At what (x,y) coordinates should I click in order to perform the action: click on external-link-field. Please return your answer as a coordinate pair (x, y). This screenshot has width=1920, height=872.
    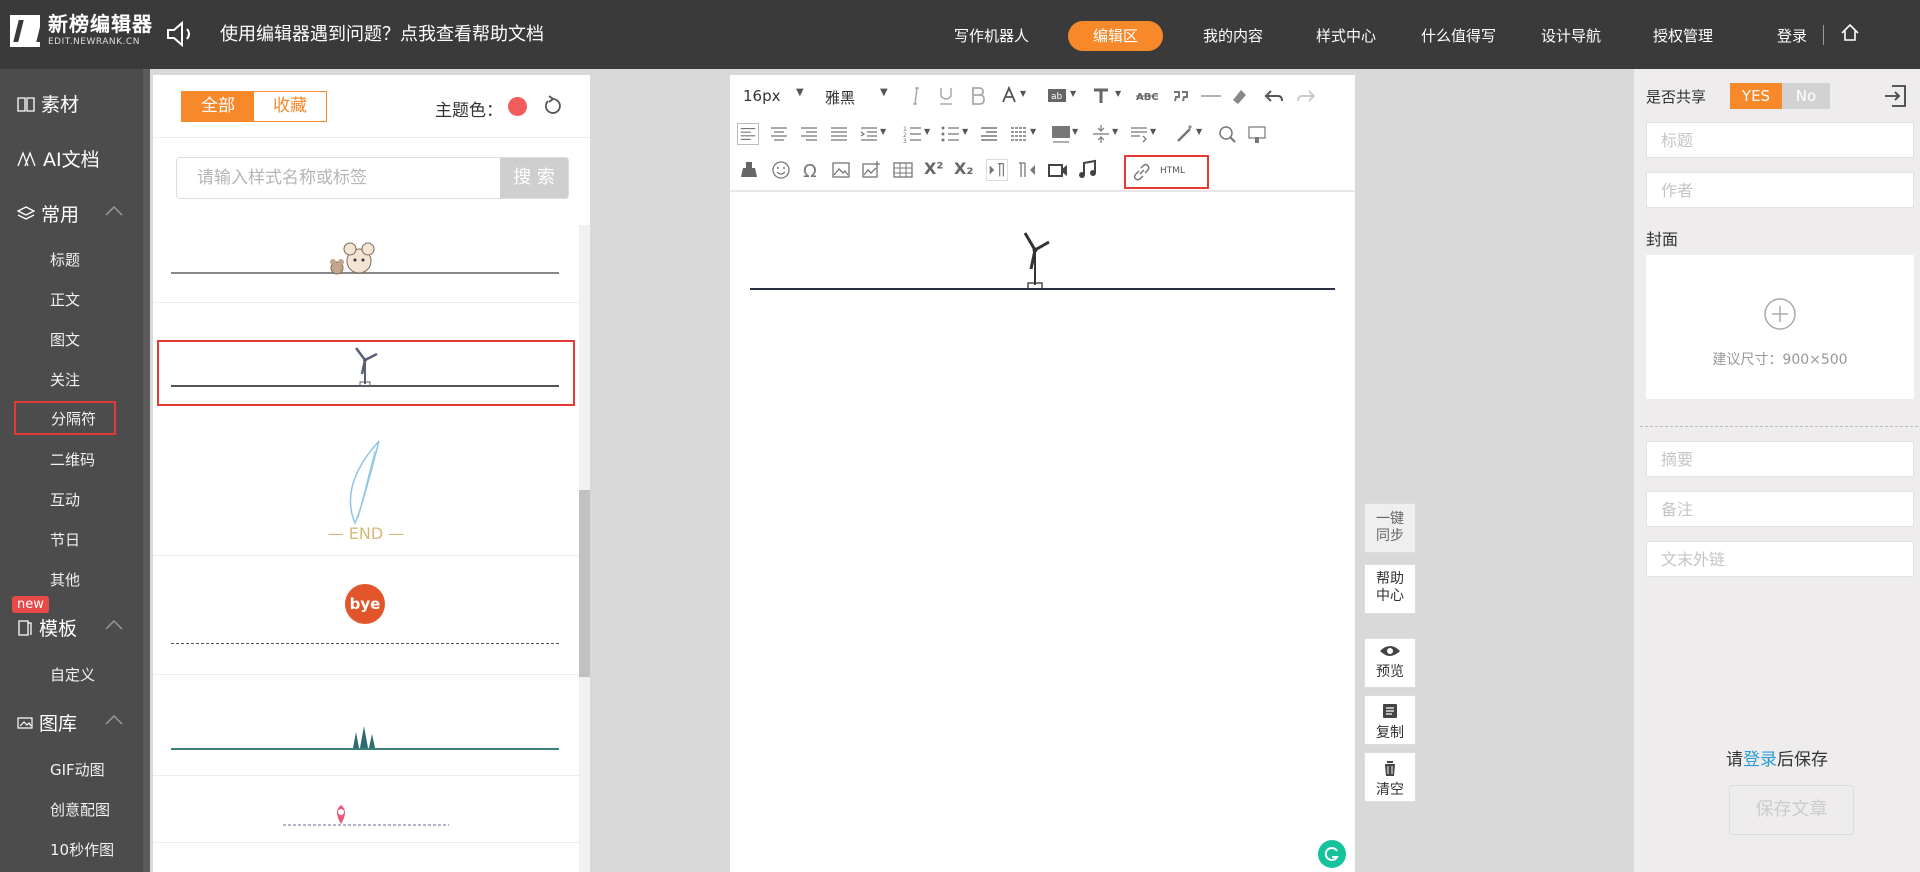
    Looking at the image, I should click on (1780, 559).